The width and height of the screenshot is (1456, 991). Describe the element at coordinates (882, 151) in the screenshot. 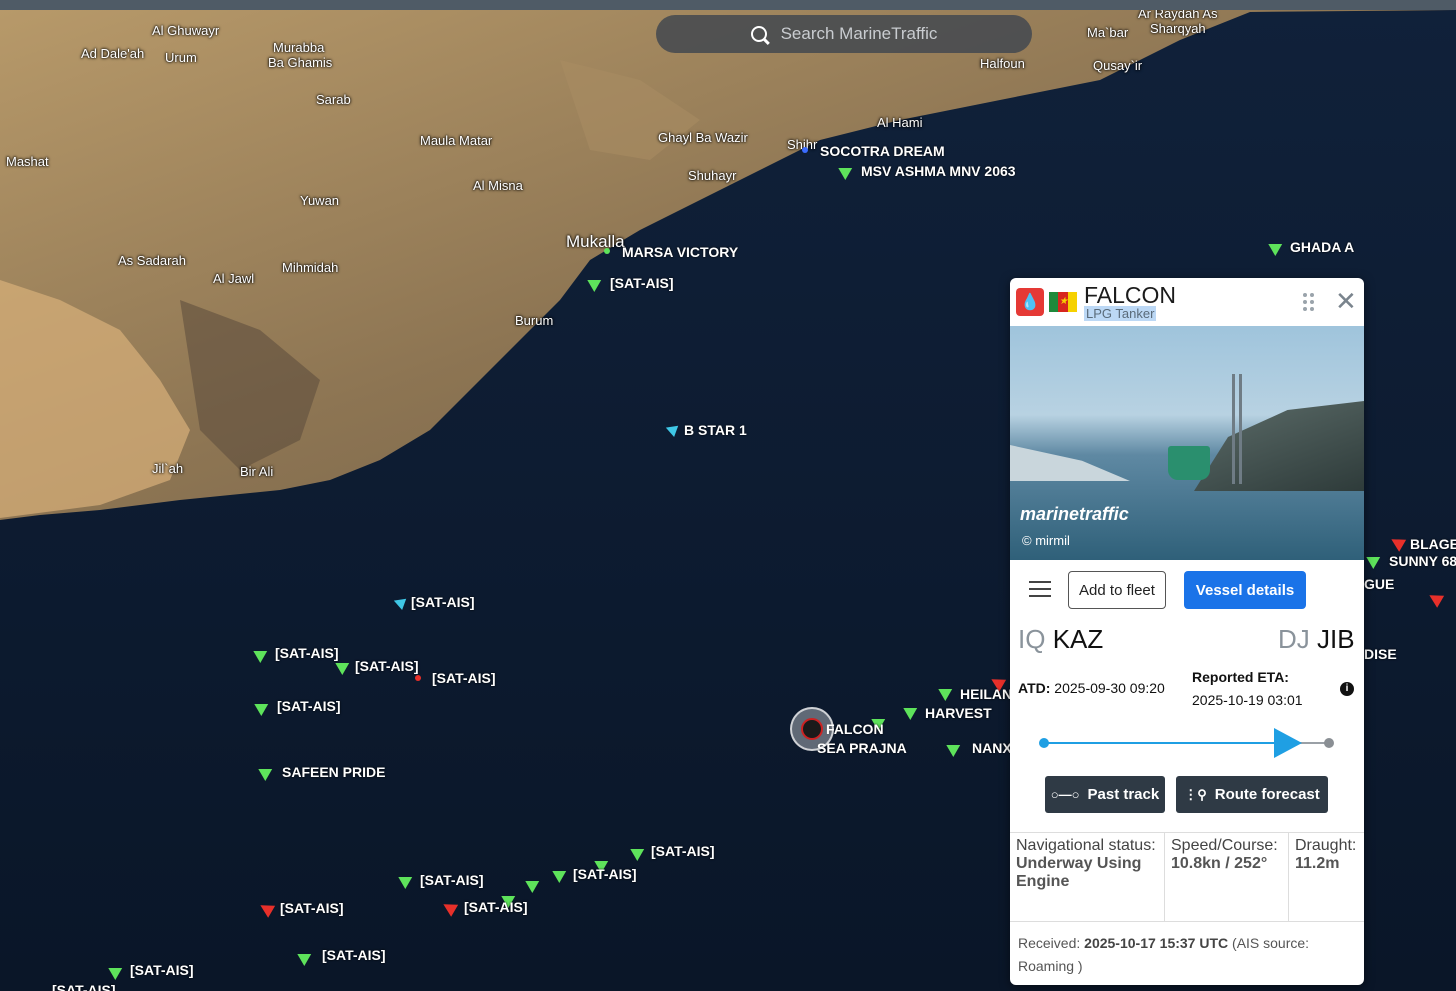

I see `ship-label: SOCOTRA DREAM` at that location.